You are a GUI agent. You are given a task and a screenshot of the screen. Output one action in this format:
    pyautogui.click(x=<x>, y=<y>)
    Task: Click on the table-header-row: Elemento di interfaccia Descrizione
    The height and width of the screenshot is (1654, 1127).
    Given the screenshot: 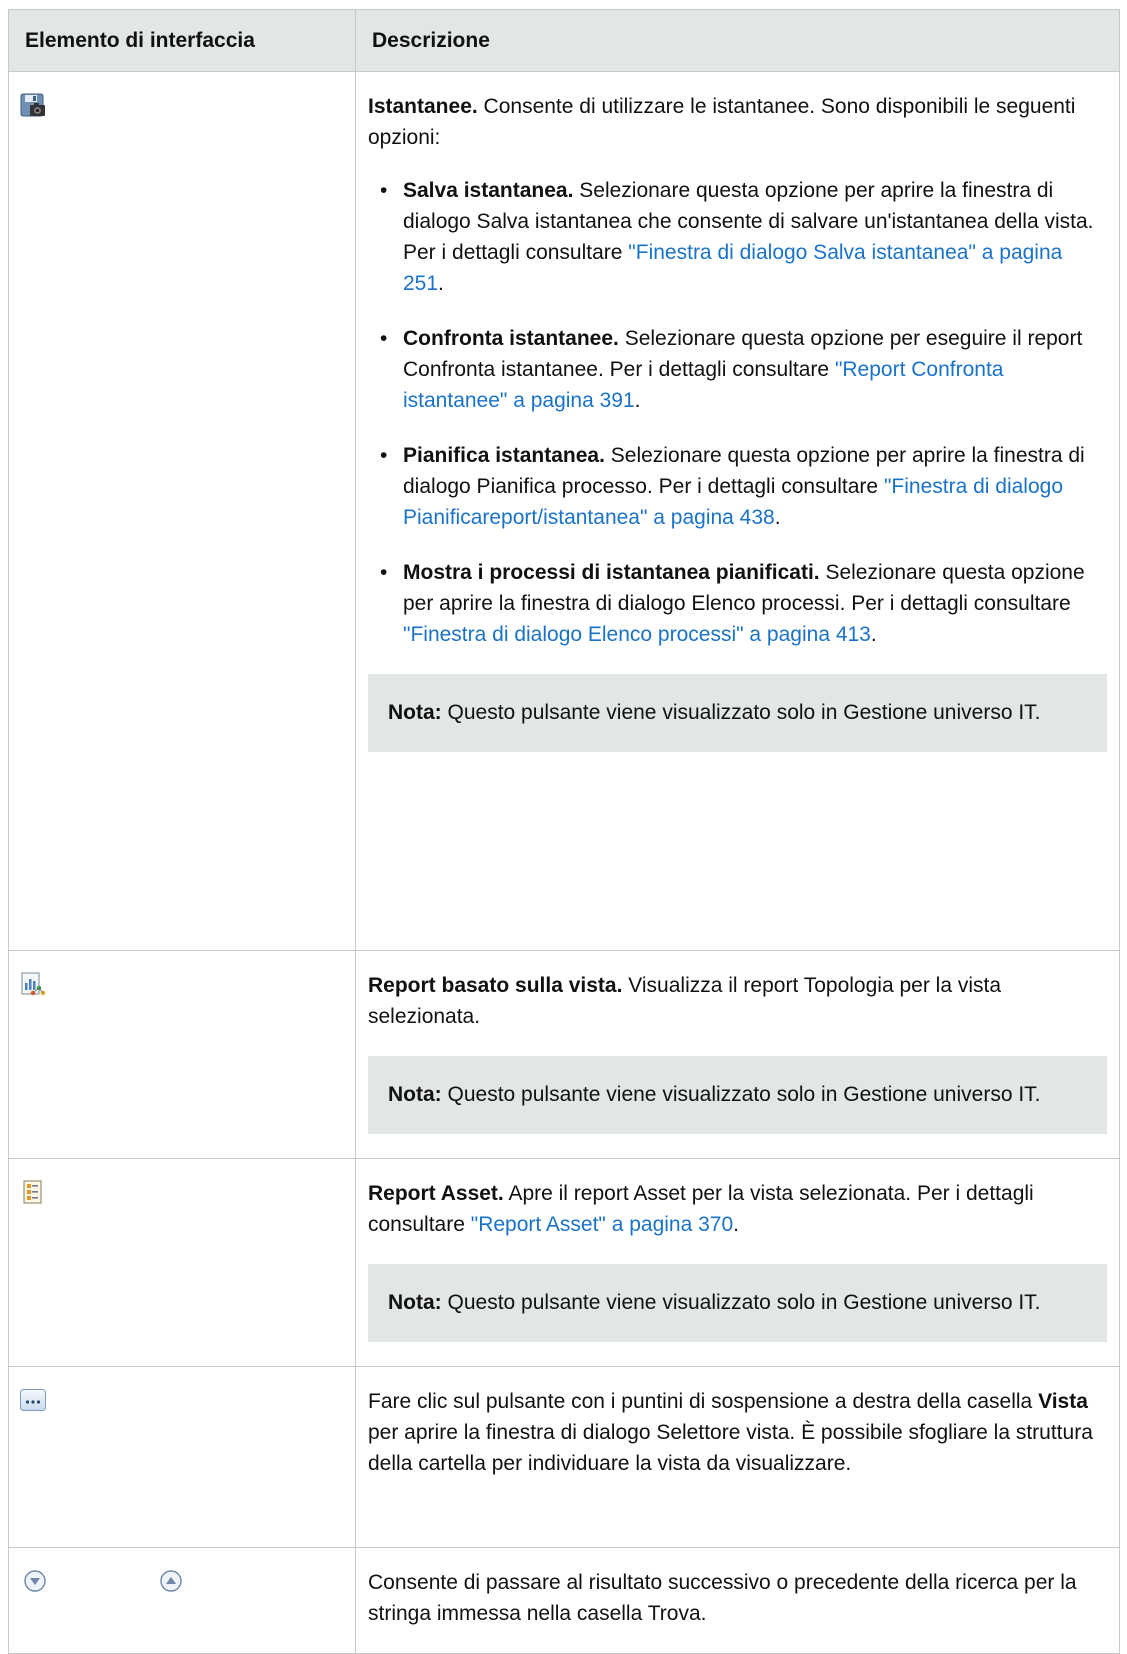 What is the action you would take?
    pyautogui.click(x=564, y=40)
    